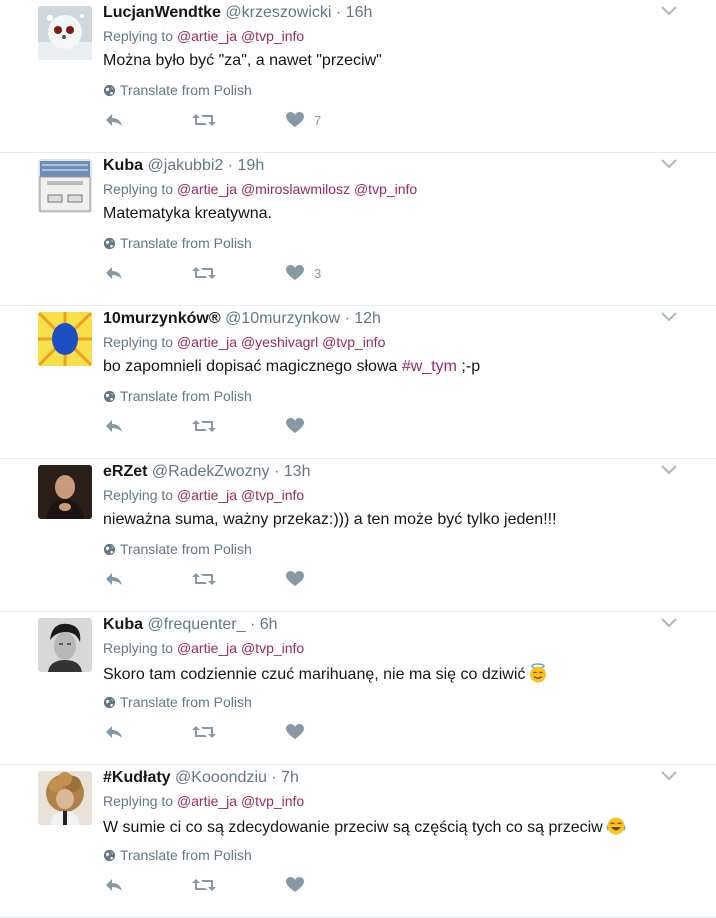  I want to click on hashtag-link: #w_tym, so click(429, 366).